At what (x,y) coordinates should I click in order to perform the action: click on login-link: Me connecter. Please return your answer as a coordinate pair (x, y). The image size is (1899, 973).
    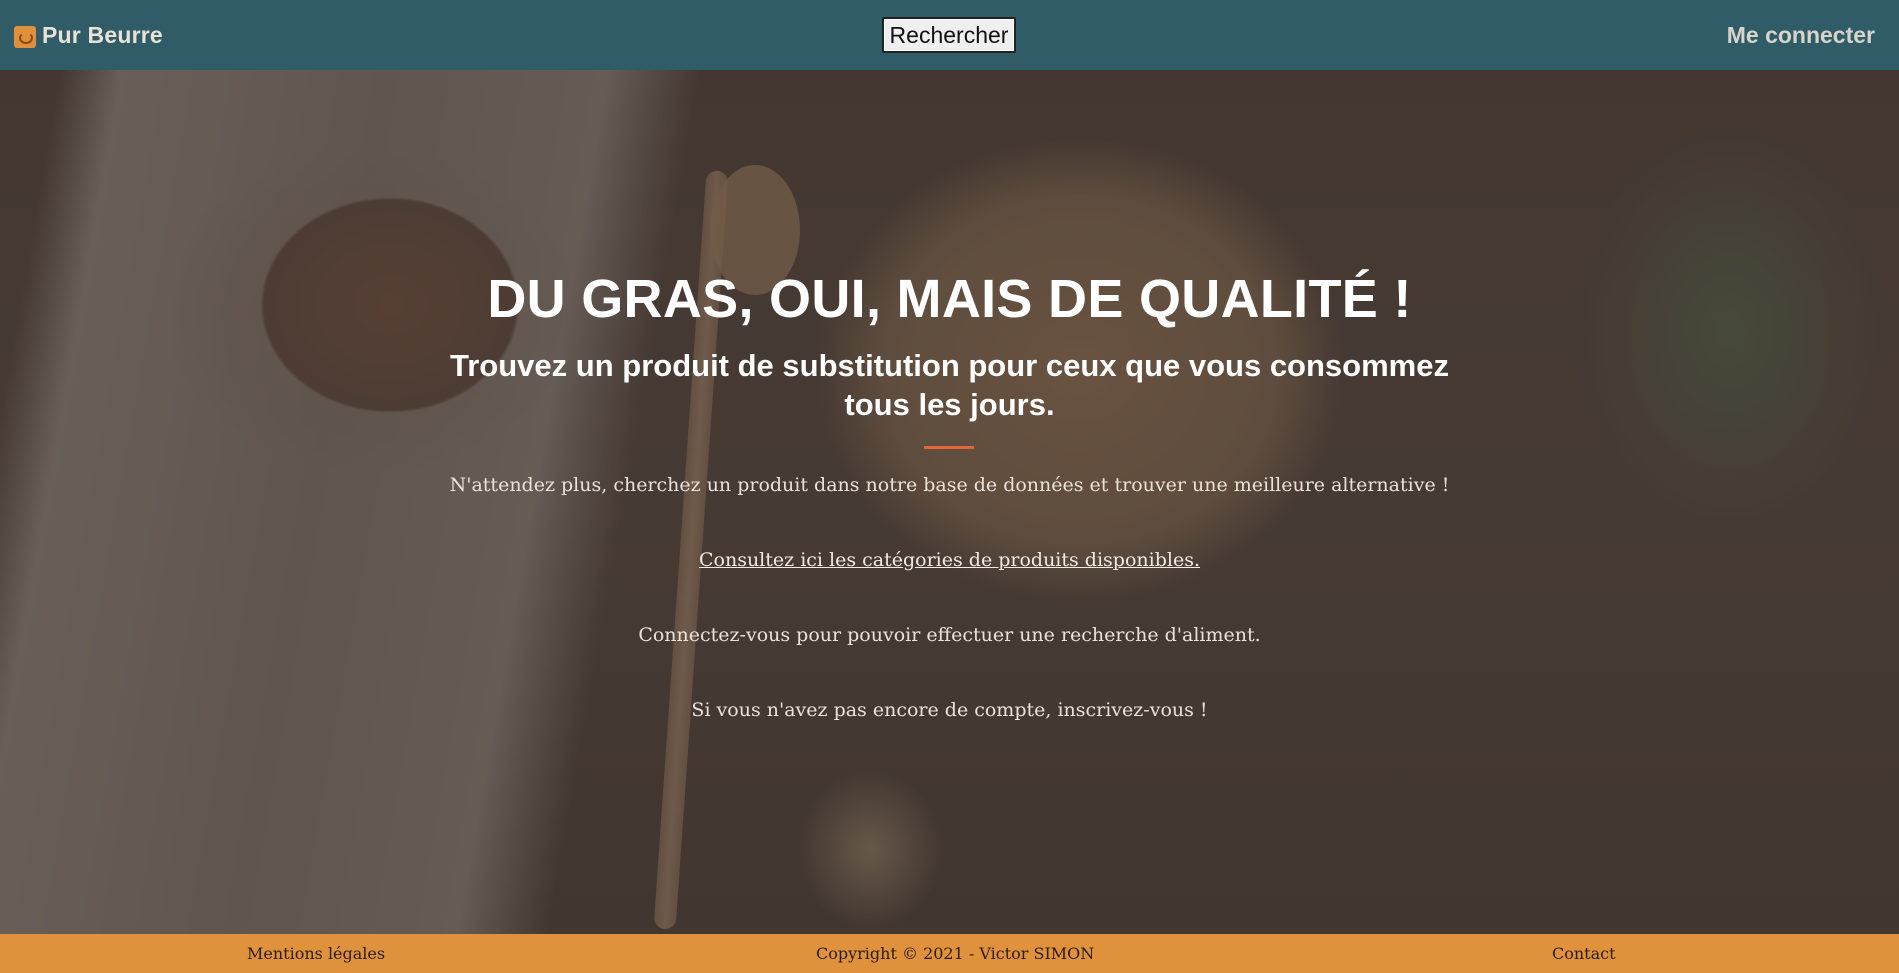
    Looking at the image, I should click on (1801, 35).